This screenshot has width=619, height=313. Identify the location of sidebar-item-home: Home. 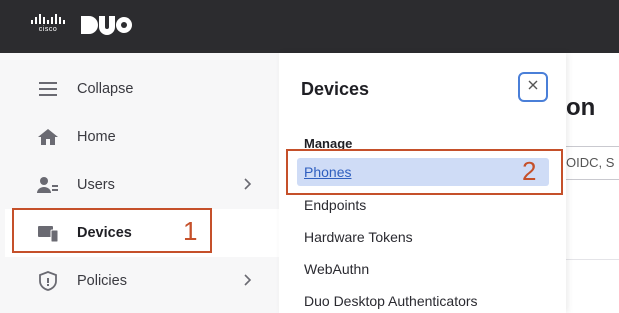
(142, 137).